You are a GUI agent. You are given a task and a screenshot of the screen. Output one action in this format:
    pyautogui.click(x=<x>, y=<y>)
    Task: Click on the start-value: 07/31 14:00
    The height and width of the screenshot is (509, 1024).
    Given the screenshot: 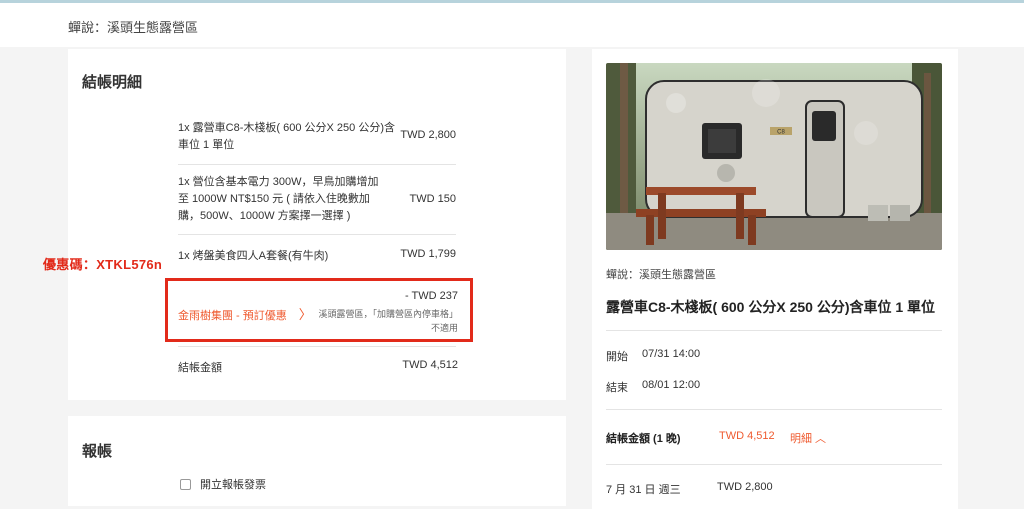 What is the action you would take?
    pyautogui.click(x=671, y=354)
    